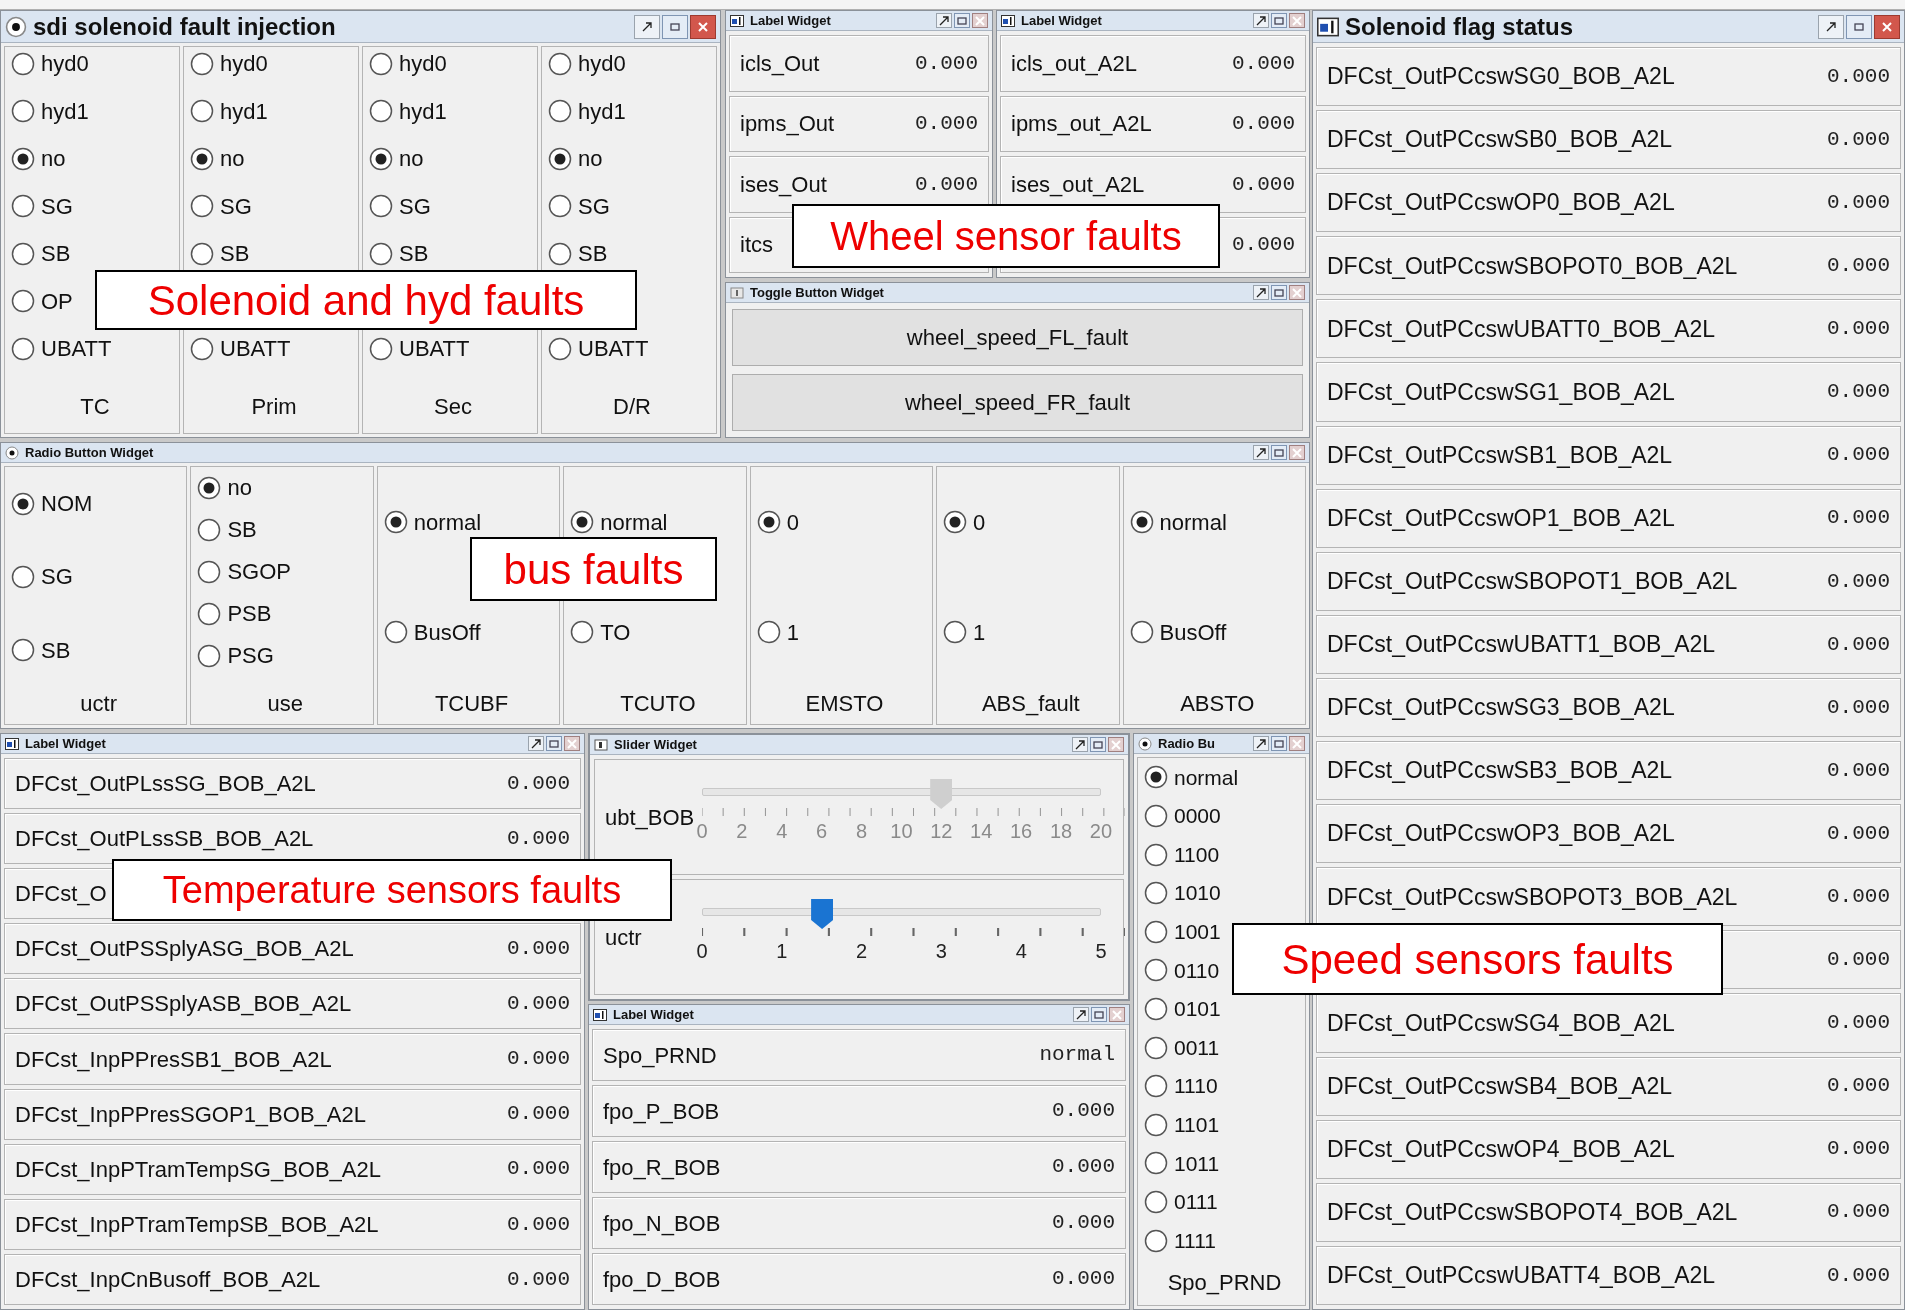 Image resolution: width=1905 pixels, height=1310 pixels. Describe the element at coordinates (1501, 834) in the screenshot. I see `signal-name: DFCst_OutPCcswOP3_BOB_A2L` at that location.